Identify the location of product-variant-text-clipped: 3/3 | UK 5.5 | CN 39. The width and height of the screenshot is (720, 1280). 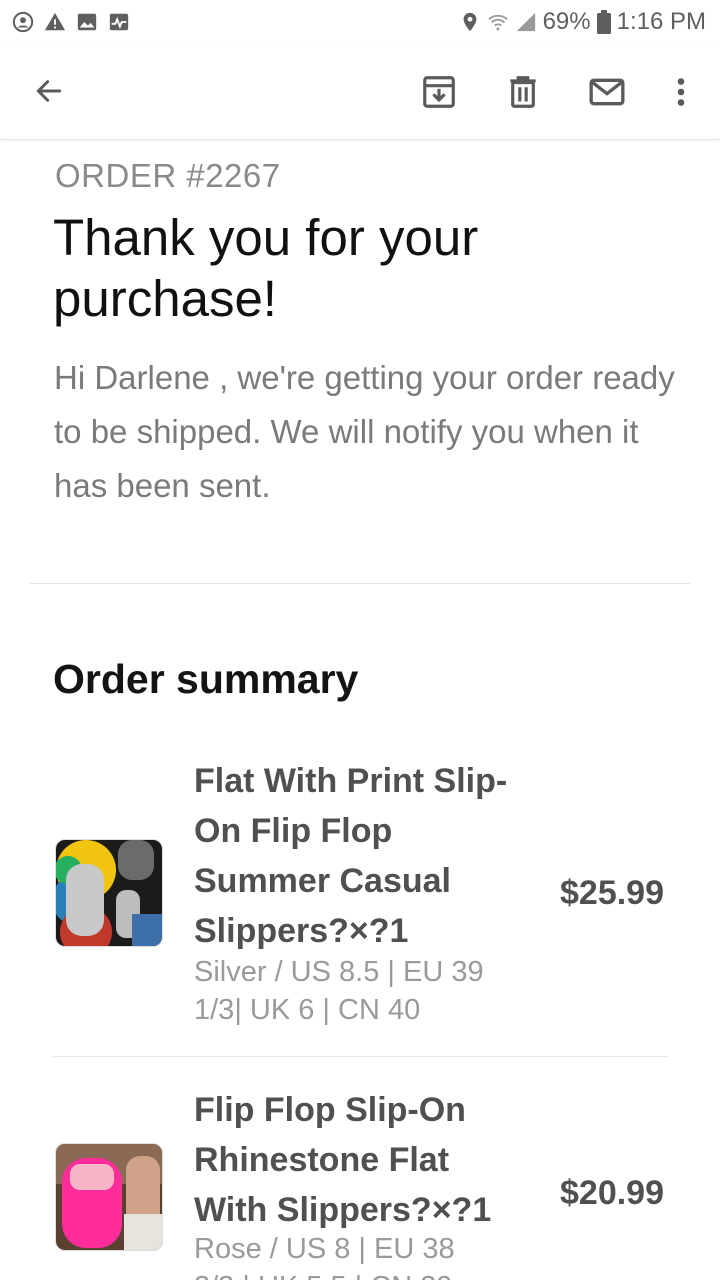
(323, 1275).